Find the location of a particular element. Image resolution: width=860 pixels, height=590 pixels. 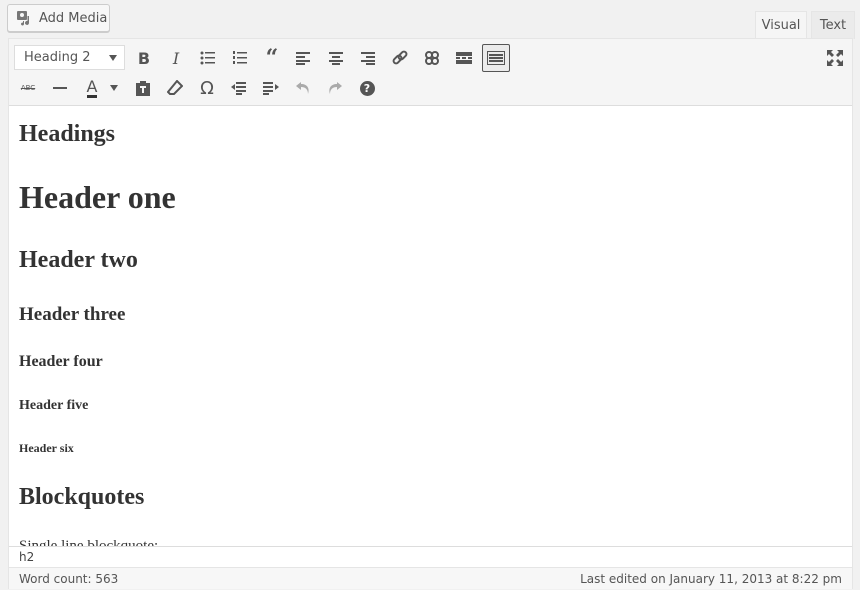

redo-icon is located at coordinates (335, 88).